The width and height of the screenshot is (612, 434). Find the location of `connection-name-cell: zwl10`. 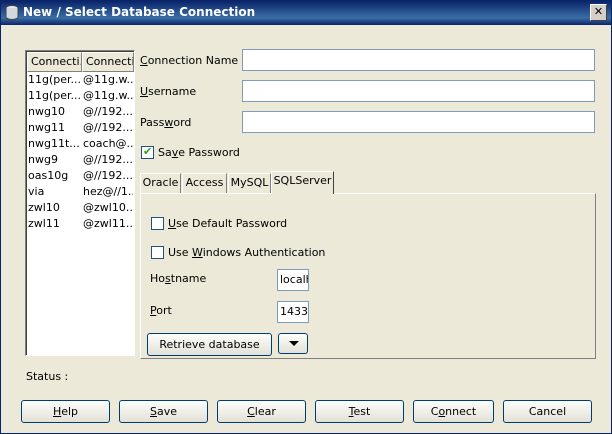

connection-name-cell: zwl10 is located at coordinates (44, 207).